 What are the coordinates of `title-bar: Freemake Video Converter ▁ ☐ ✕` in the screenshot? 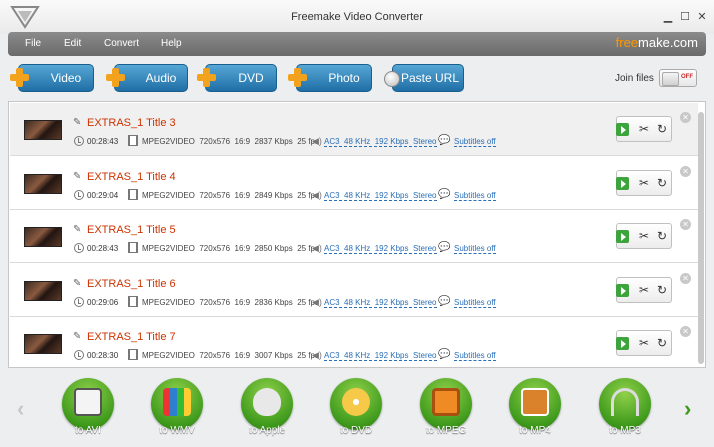 It's located at (357, 17).